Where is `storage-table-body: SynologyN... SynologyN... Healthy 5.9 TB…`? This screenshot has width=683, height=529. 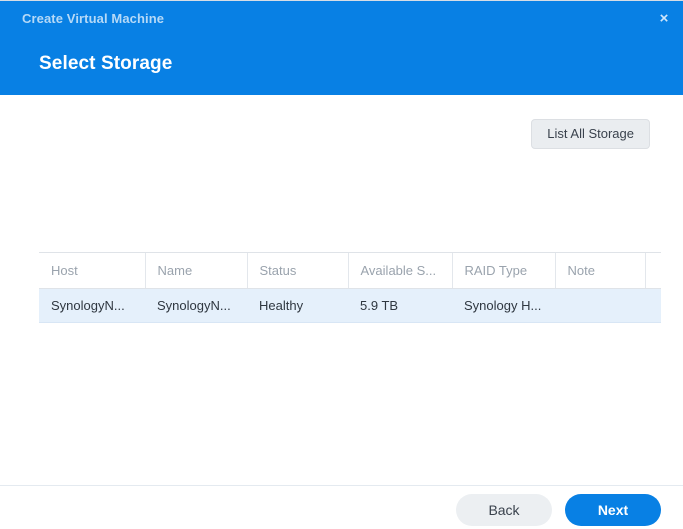
storage-table-body: SynologyN... SynologyN... Healthy 5.9 TB… is located at coordinates (350, 305).